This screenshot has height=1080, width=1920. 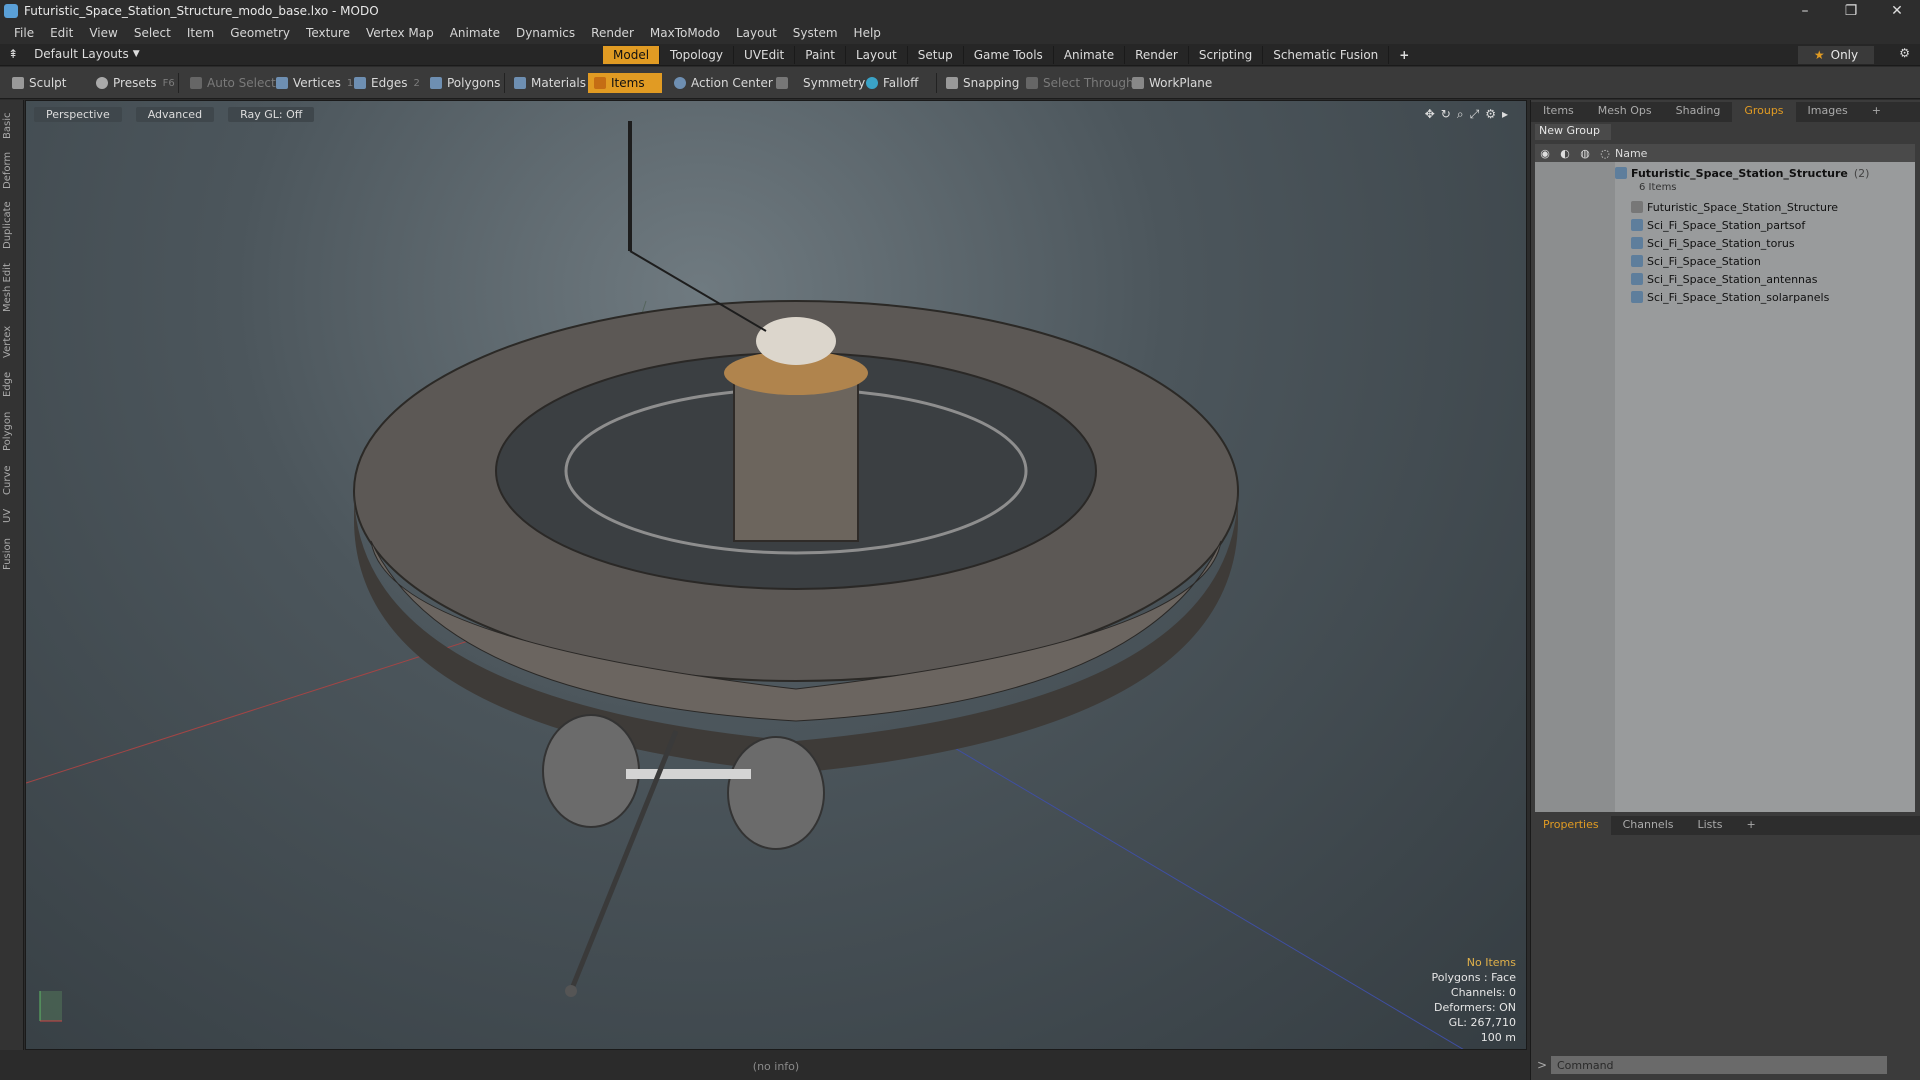 What do you see at coordinates (152, 33) in the screenshot?
I see `menu-select: Select` at bounding box center [152, 33].